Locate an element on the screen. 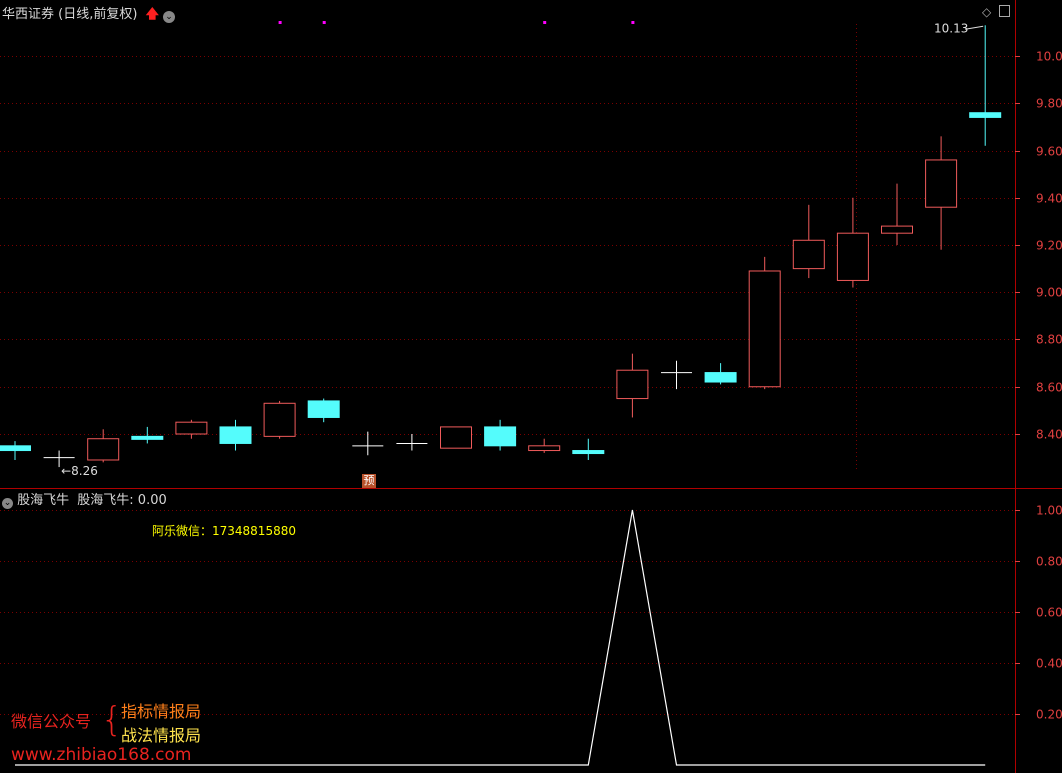 The height and width of the screenshot is (773, 1062). wm-url: www.zhibiao168.com is located at coordinates (101, 755).